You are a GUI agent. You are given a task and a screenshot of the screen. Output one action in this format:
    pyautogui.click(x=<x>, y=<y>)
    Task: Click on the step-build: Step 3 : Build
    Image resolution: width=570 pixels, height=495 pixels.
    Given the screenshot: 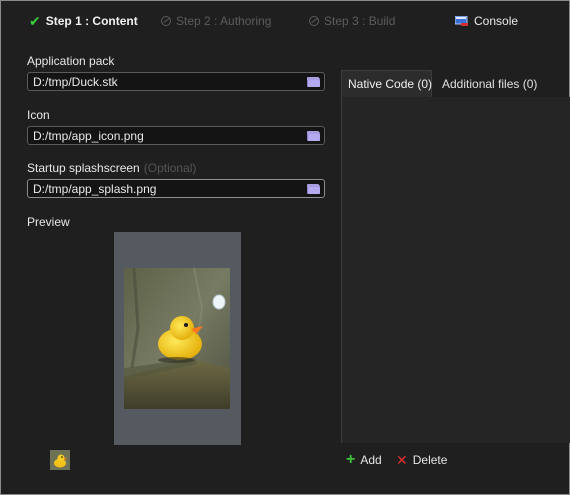 What is the action you would take?
    pyautogui.click(x=352, y=21)
    